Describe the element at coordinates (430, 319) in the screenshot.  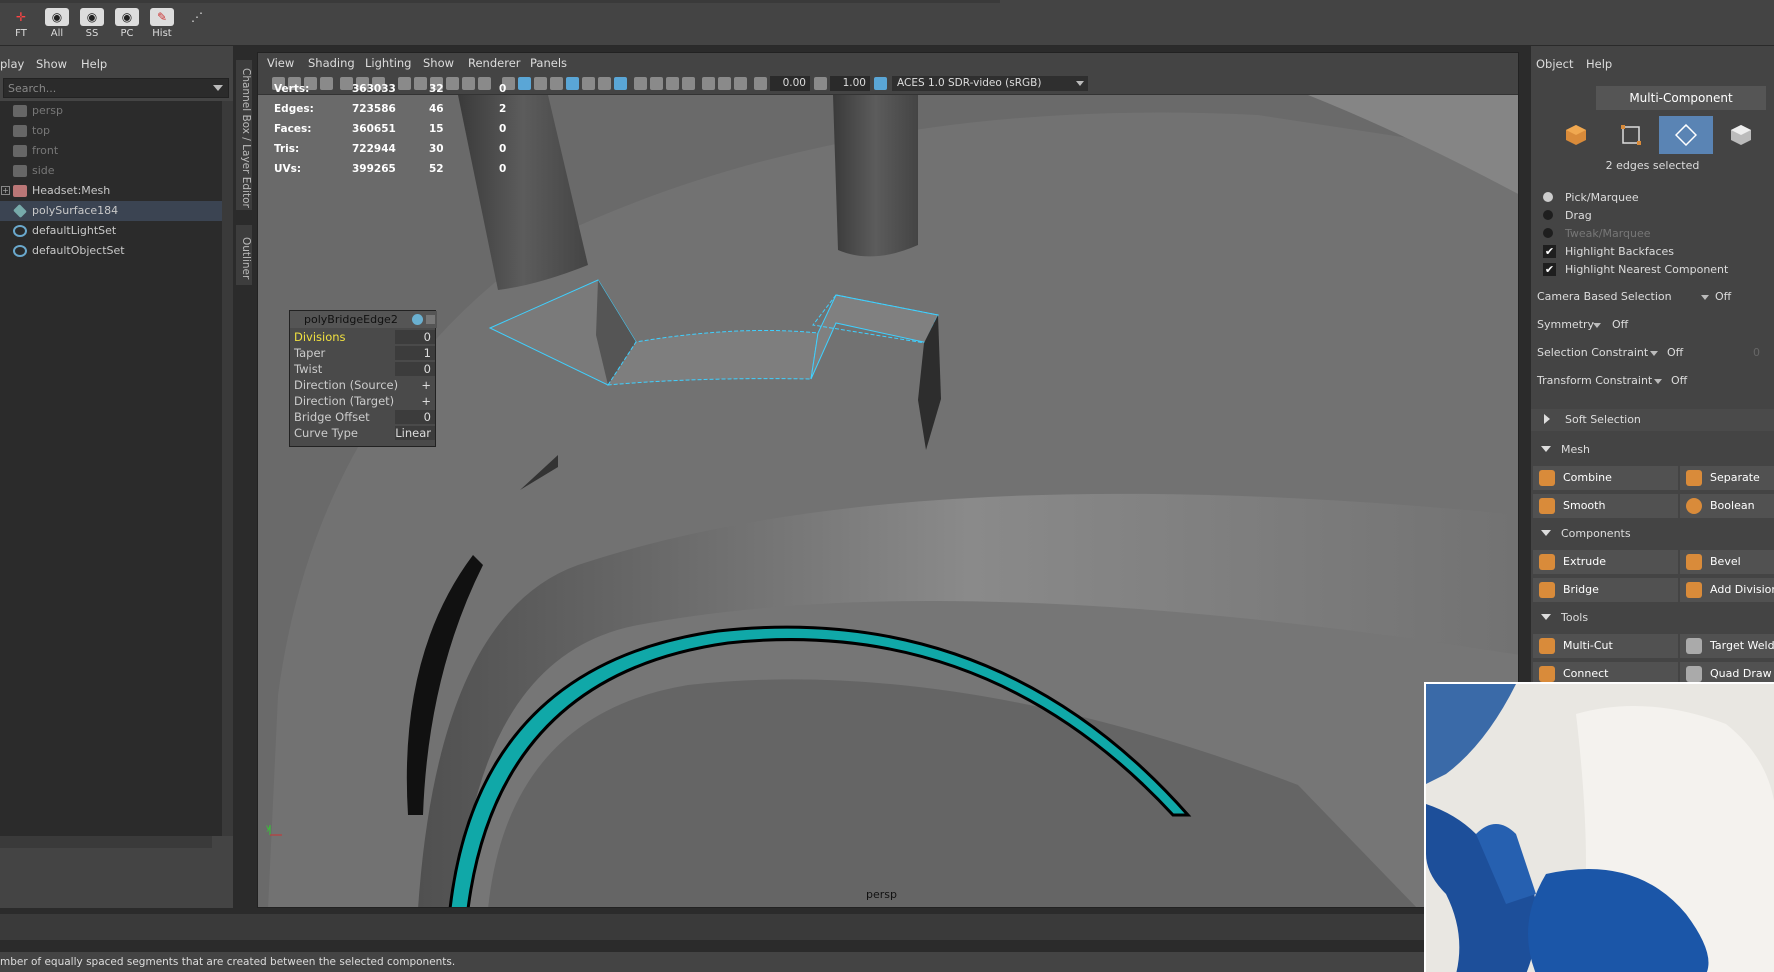
I see `popup-menu-icon` at that location.